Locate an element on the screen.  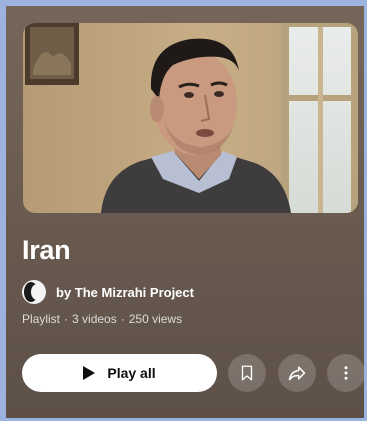
play-icon is located at coordinates (89, 373).